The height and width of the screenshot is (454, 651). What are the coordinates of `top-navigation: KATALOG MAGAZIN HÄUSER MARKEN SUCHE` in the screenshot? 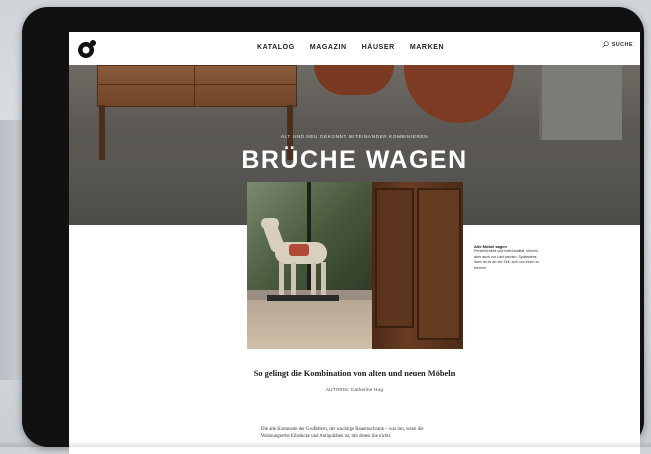 It's located at (354, 48).